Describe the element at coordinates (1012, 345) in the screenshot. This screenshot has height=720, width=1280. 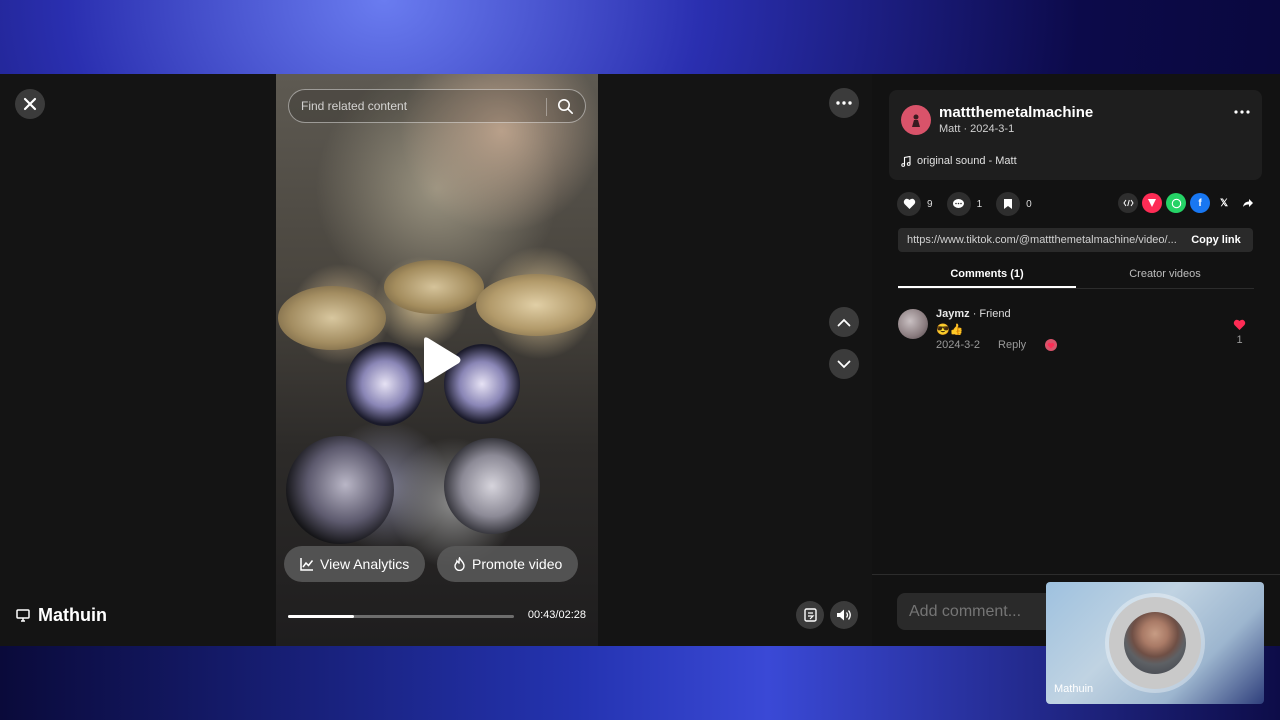
I see `comment-reply-button: Reply` at that location.